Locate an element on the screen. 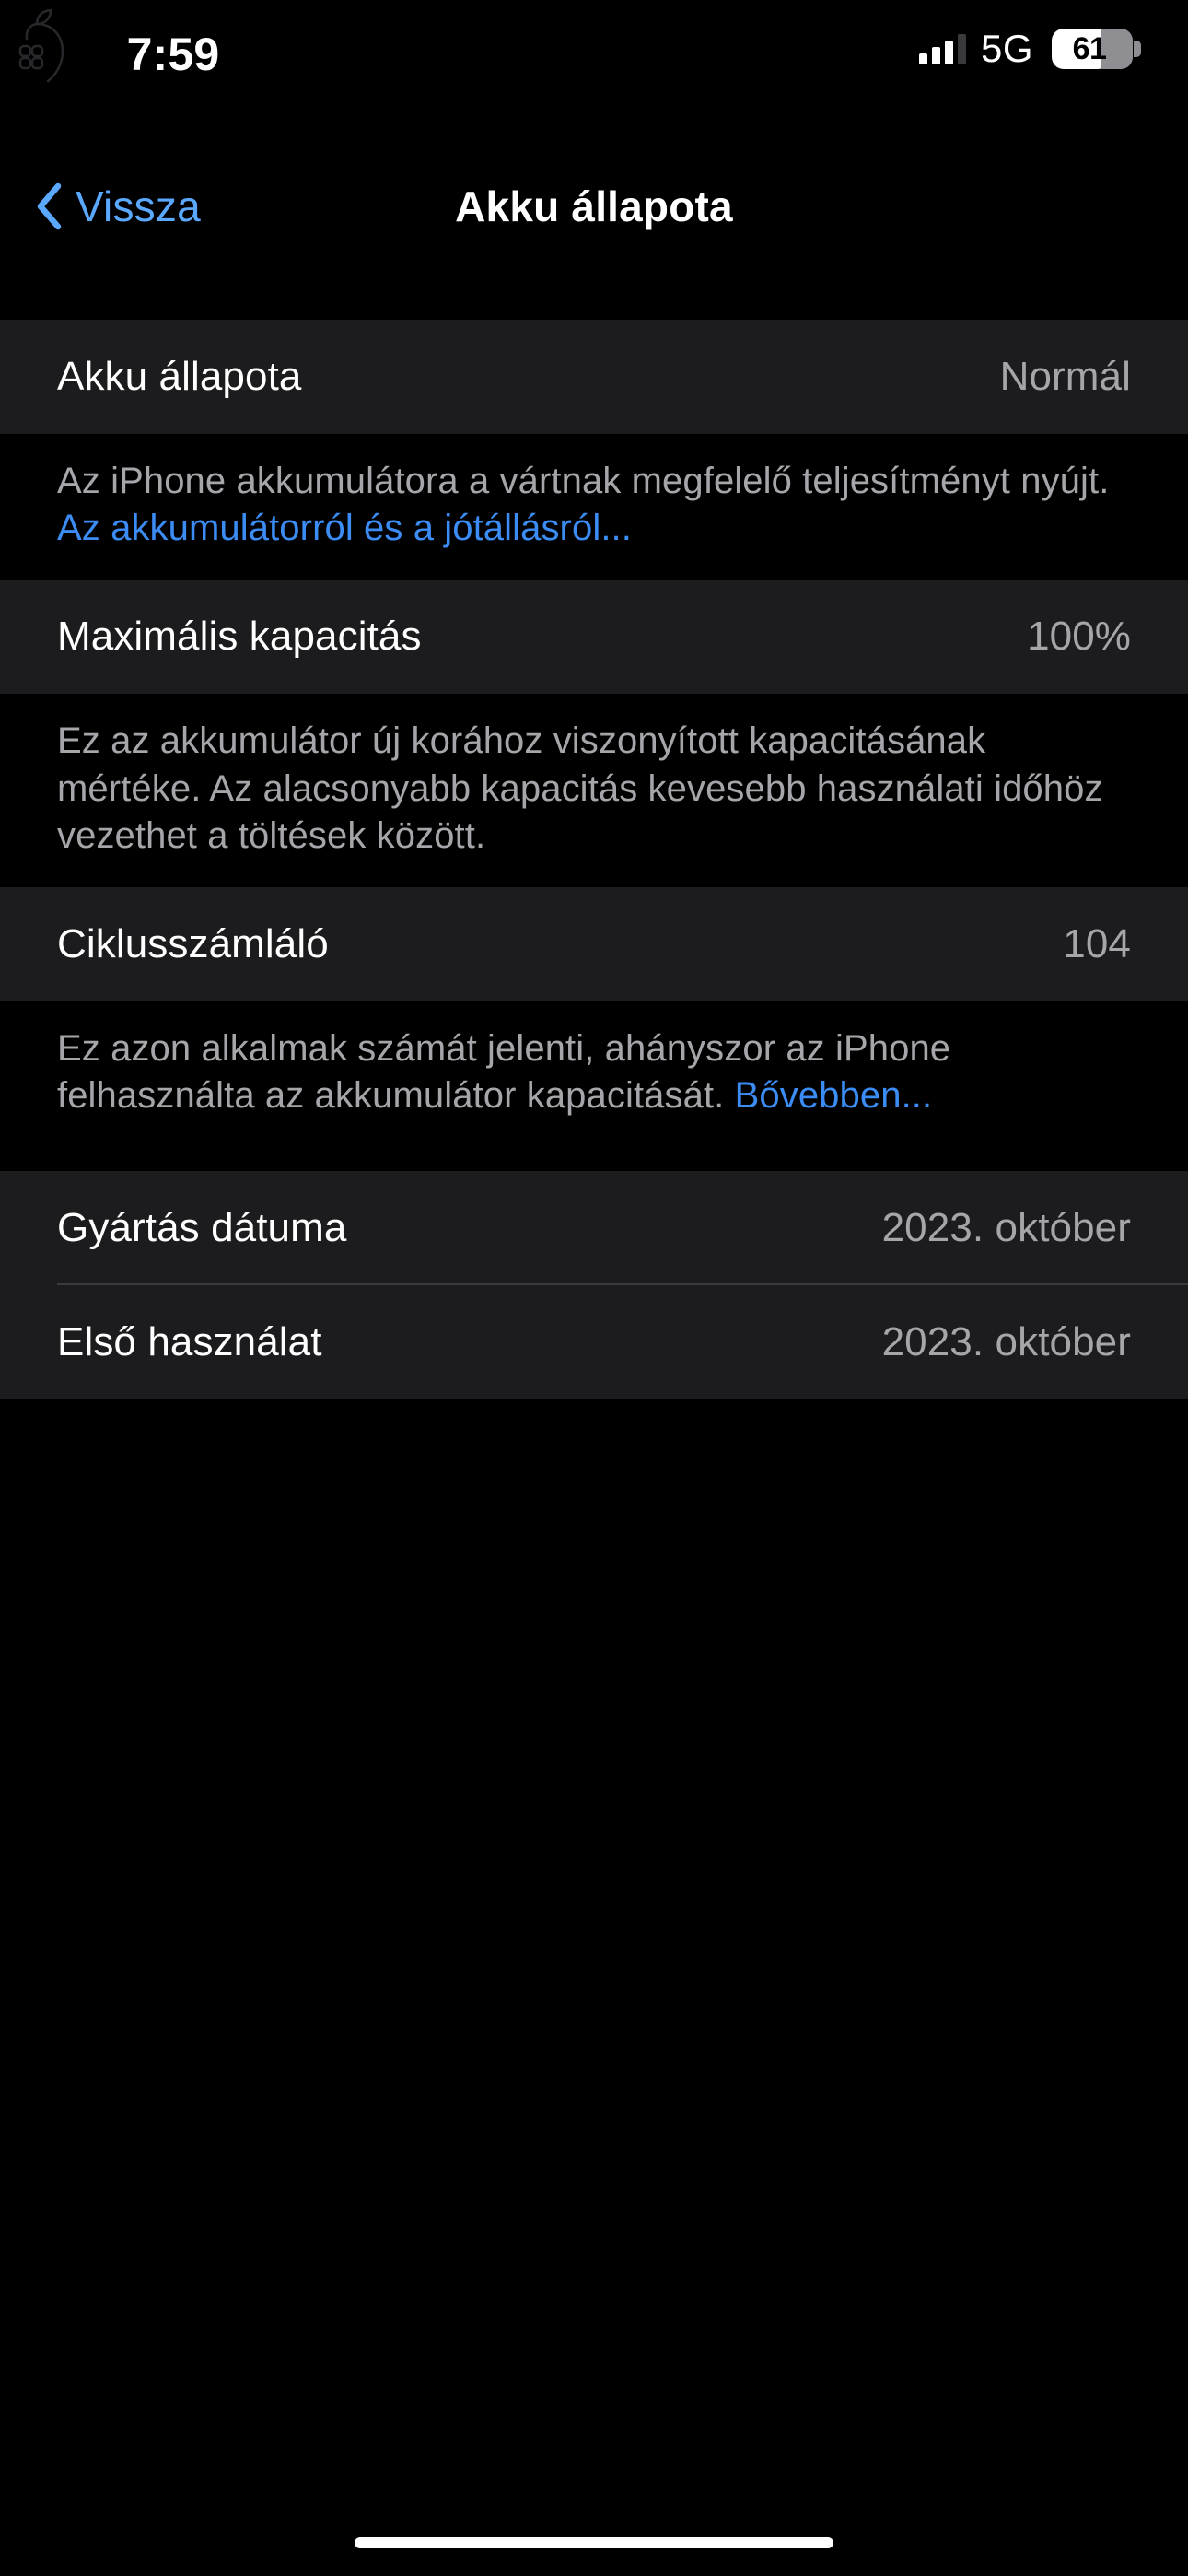  row-label: Akku állapota is located at coordinates (179, 376).